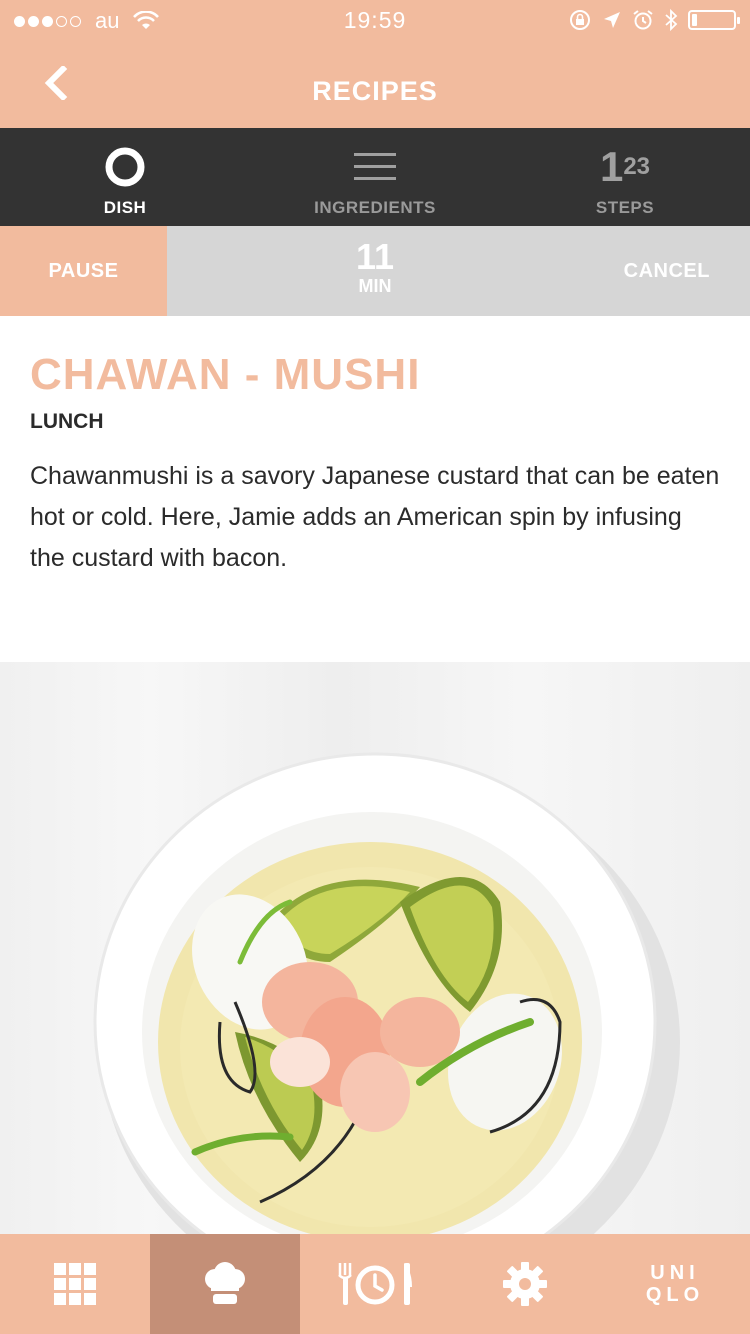 The width and height of the screenshot is (750, 1334). Describe the element at coordinates (675, 1295) in the screenshot. I see `uniqlo-logo-line2: QLO` at that location.